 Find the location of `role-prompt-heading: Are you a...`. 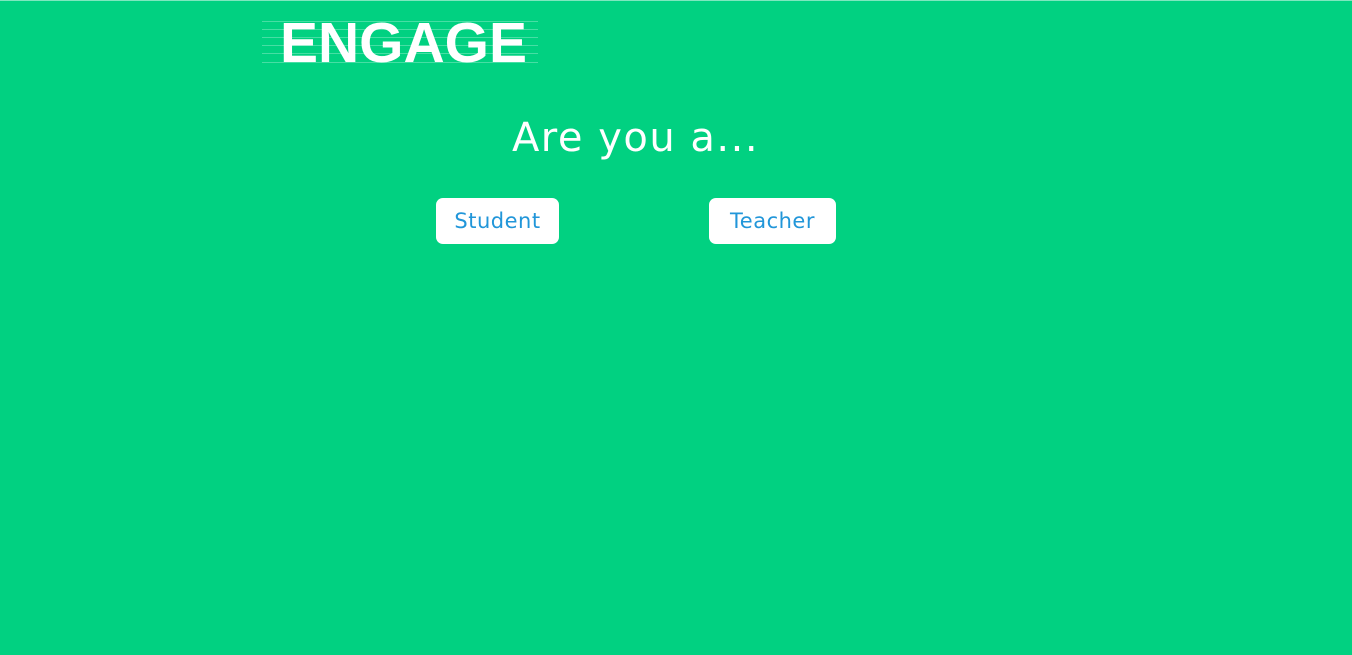

role-prompt-heading: Are you a... is located at coordinates (635, 138).